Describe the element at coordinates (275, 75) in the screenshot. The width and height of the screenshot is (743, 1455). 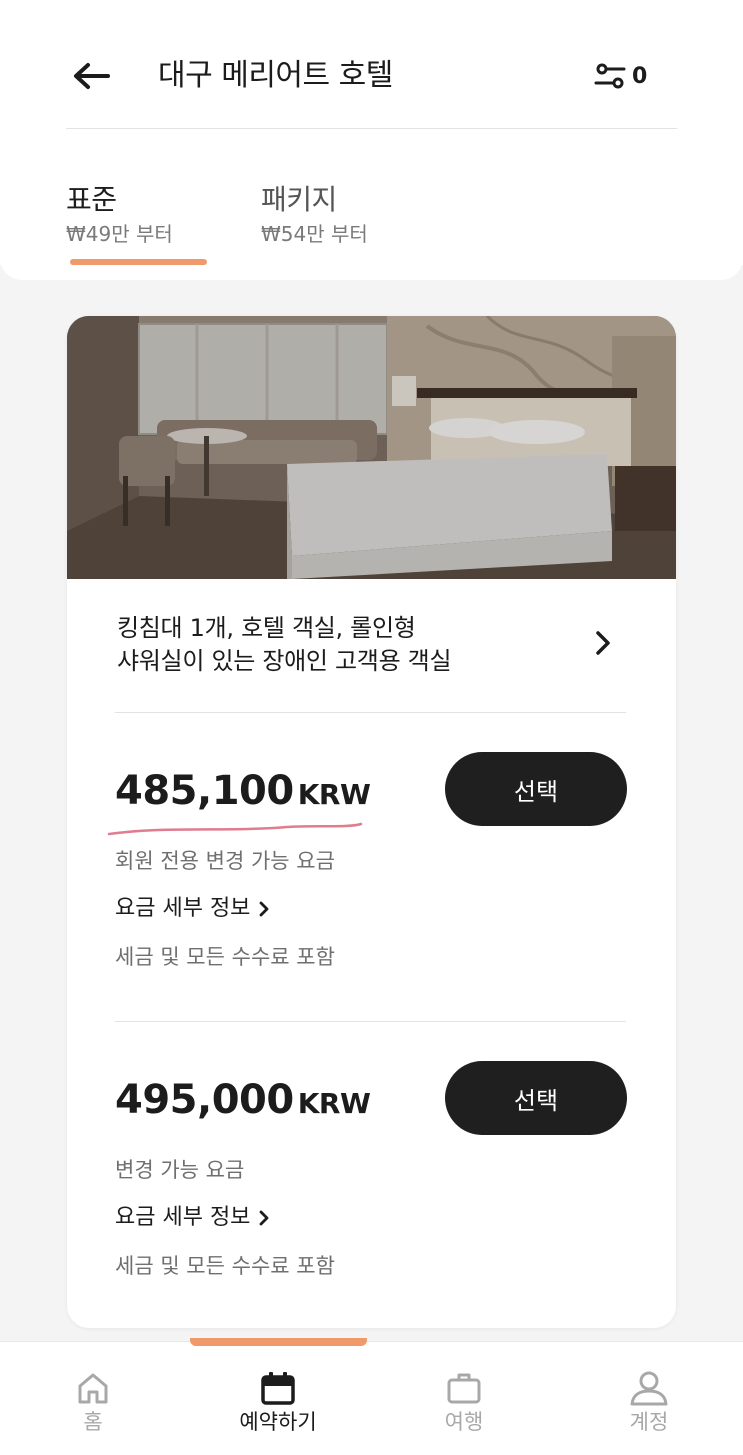
I see `page-title: 대구 메리어트 호텔` at that location.